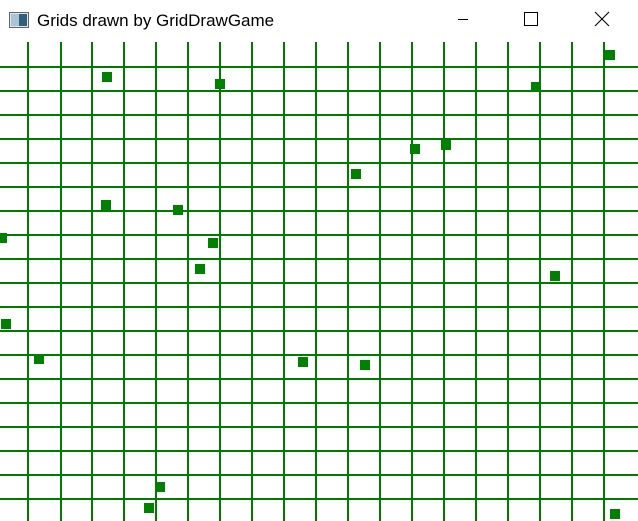 The height and width of the screenshot is (521, 638). What do you see at coordinates (19, 20) in the screenshot?
I see `app-window-icon` at bounding box center [19, 20].